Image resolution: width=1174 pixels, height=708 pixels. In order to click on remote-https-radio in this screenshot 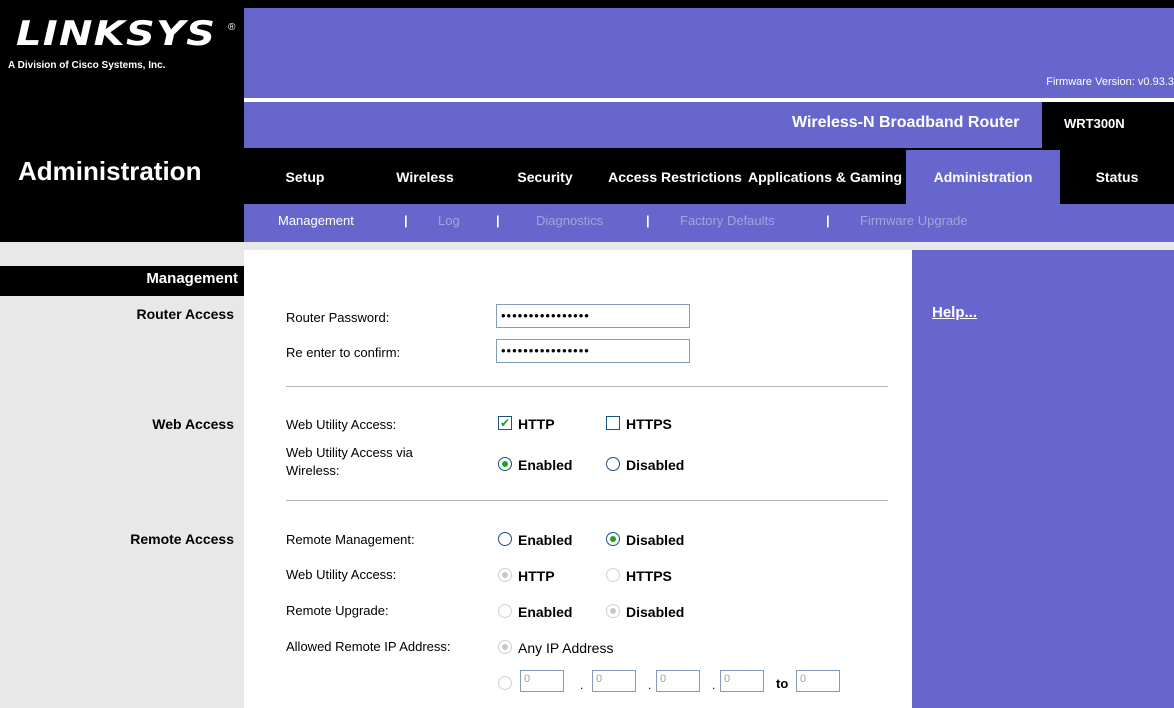, I will do `click(613, 575)`.